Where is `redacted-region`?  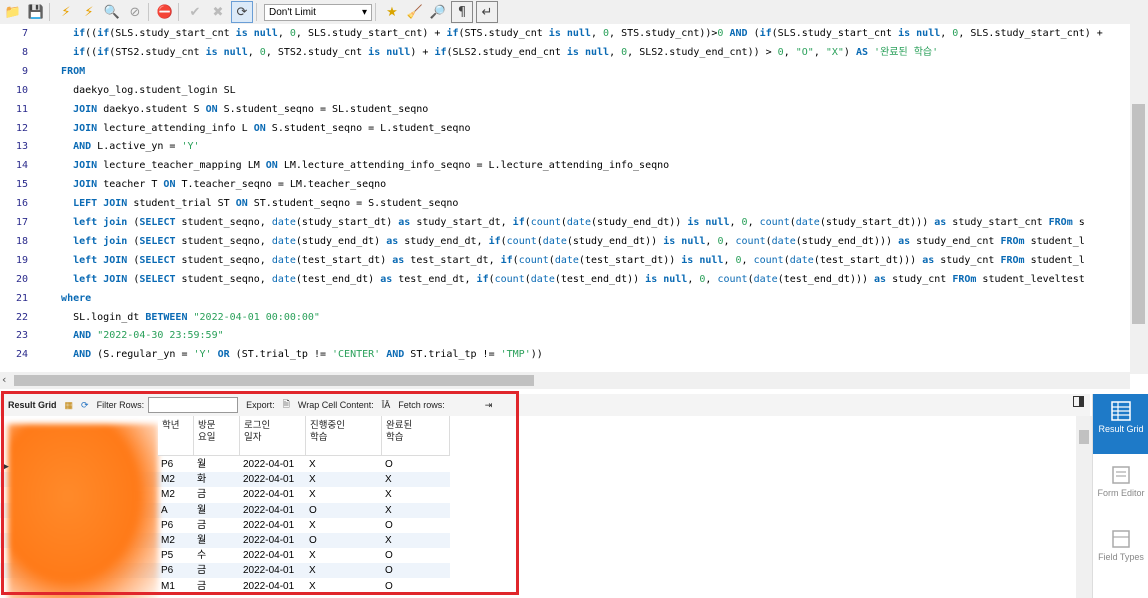
redacted-region is located at coordinates (83, 511).